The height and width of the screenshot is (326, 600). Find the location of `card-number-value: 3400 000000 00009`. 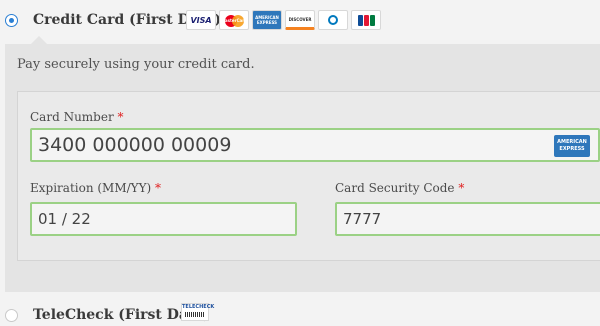

card-number-value: 3400 000000 00009 is located at coordinates (135, 145).